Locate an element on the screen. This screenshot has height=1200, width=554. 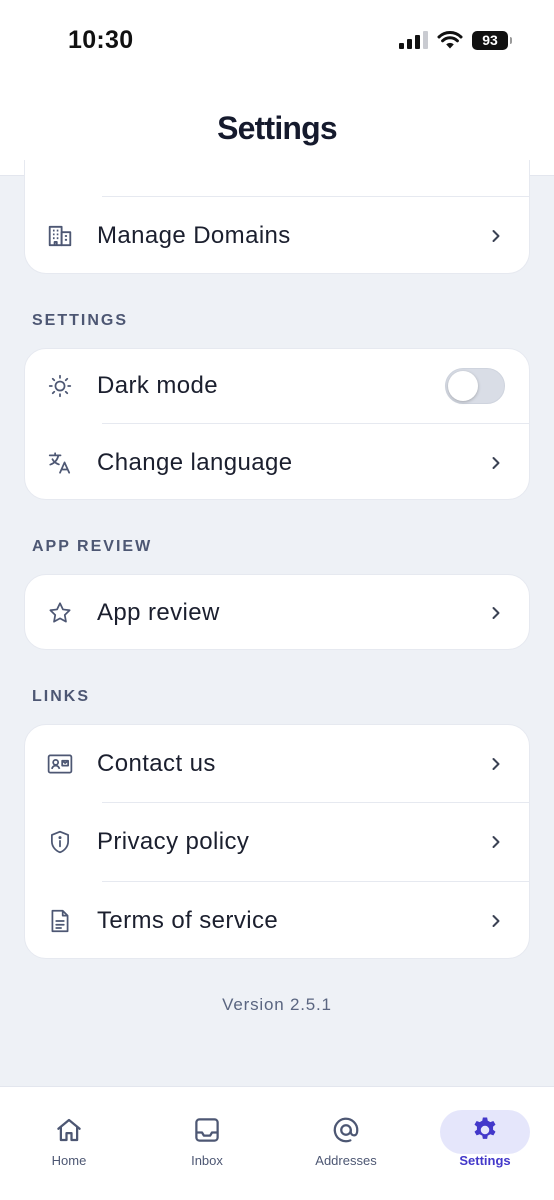
section-title-links: LINKS is located at coordinates (61, 696).